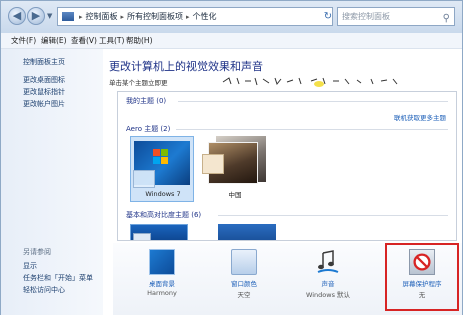  What do you see at coordinates (244, 284) in the screenshot?
I see `window-color-label: 窗口颜色` at bounding box center [244, 284].